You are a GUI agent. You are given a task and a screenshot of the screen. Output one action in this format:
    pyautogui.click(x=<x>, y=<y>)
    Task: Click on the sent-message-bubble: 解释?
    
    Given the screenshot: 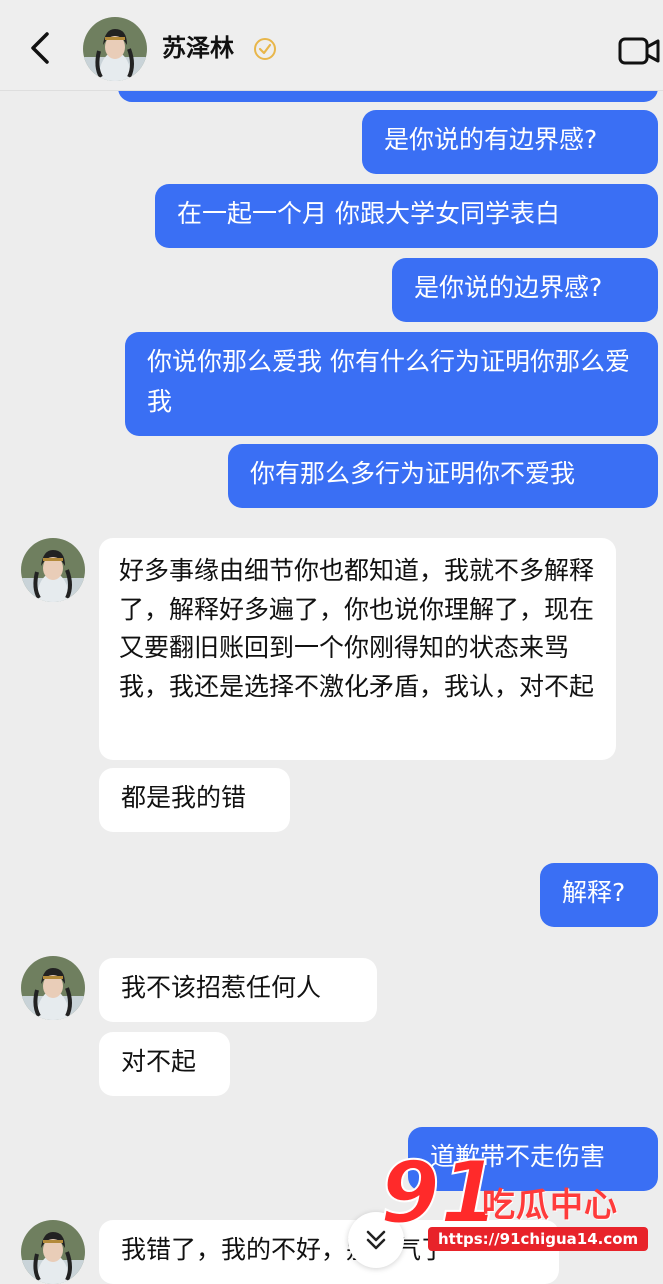 What is the action you would take?
    pyautogui.click(x=599, y=895)
    